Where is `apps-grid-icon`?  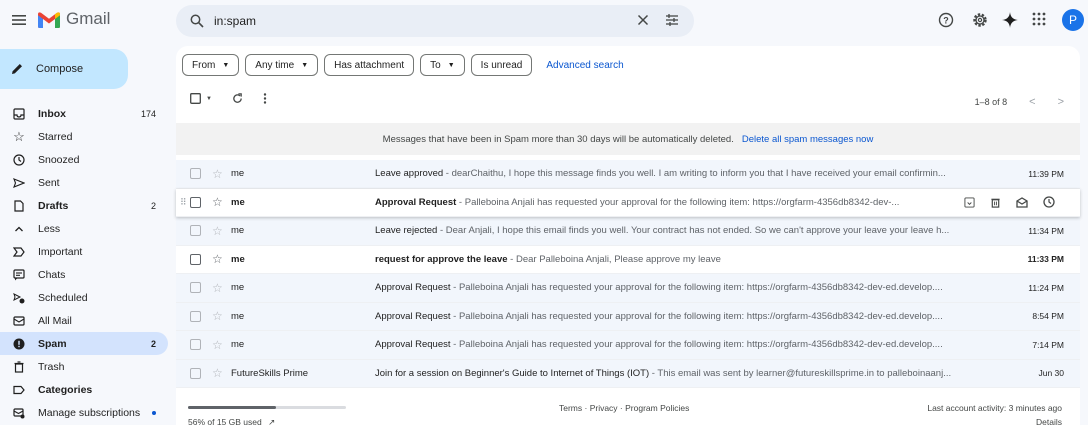
apps-grid-icon is located at coordinates (1039, 19).